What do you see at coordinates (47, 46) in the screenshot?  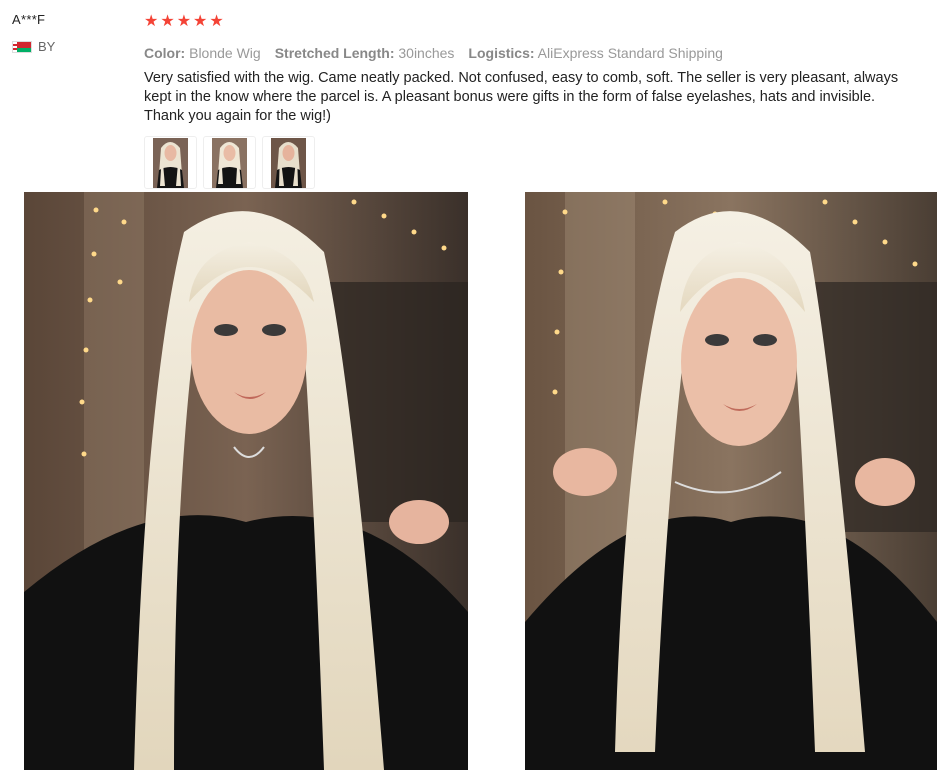 I see `country-code: BY` at bounding box center [47, 46].